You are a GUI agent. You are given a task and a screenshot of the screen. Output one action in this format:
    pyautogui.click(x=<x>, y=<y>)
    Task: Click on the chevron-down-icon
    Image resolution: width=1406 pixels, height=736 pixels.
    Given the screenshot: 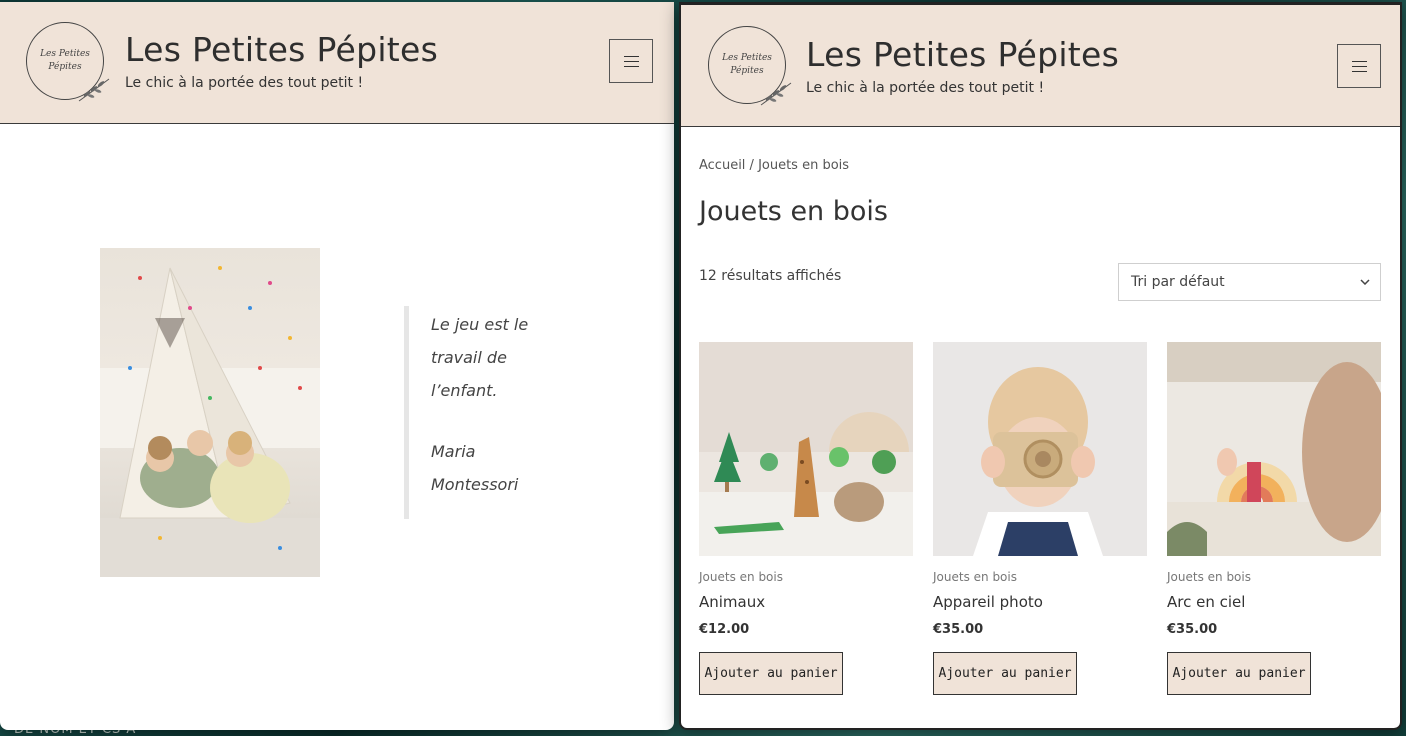 What is the action you would take?
    pyautogui.click(x=1365, y=282)
    